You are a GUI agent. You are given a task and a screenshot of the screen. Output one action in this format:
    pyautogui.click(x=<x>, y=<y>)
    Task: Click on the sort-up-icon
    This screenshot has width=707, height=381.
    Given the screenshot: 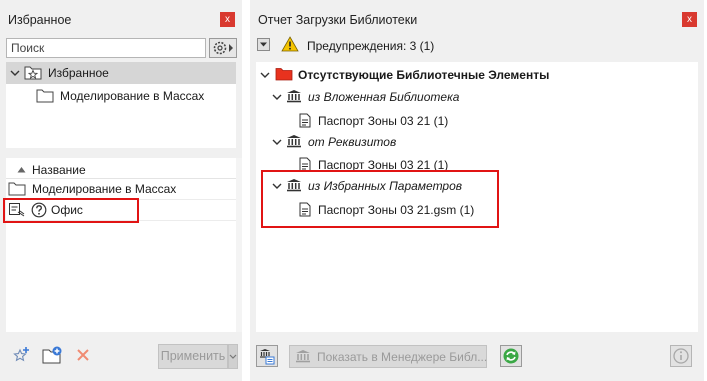 What is the action you would take?
    pyautogui.click(x=21, y=170)
    